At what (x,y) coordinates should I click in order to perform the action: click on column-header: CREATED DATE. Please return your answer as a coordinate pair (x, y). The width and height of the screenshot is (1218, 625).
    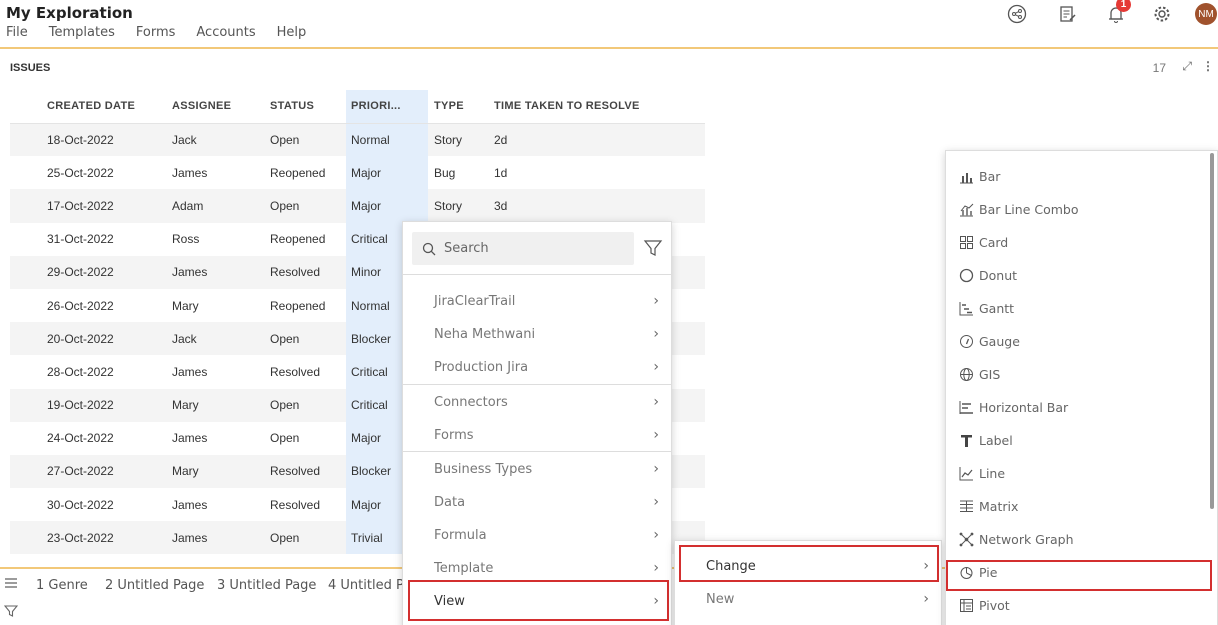
    Looking at the image, I should click on (91, 107).